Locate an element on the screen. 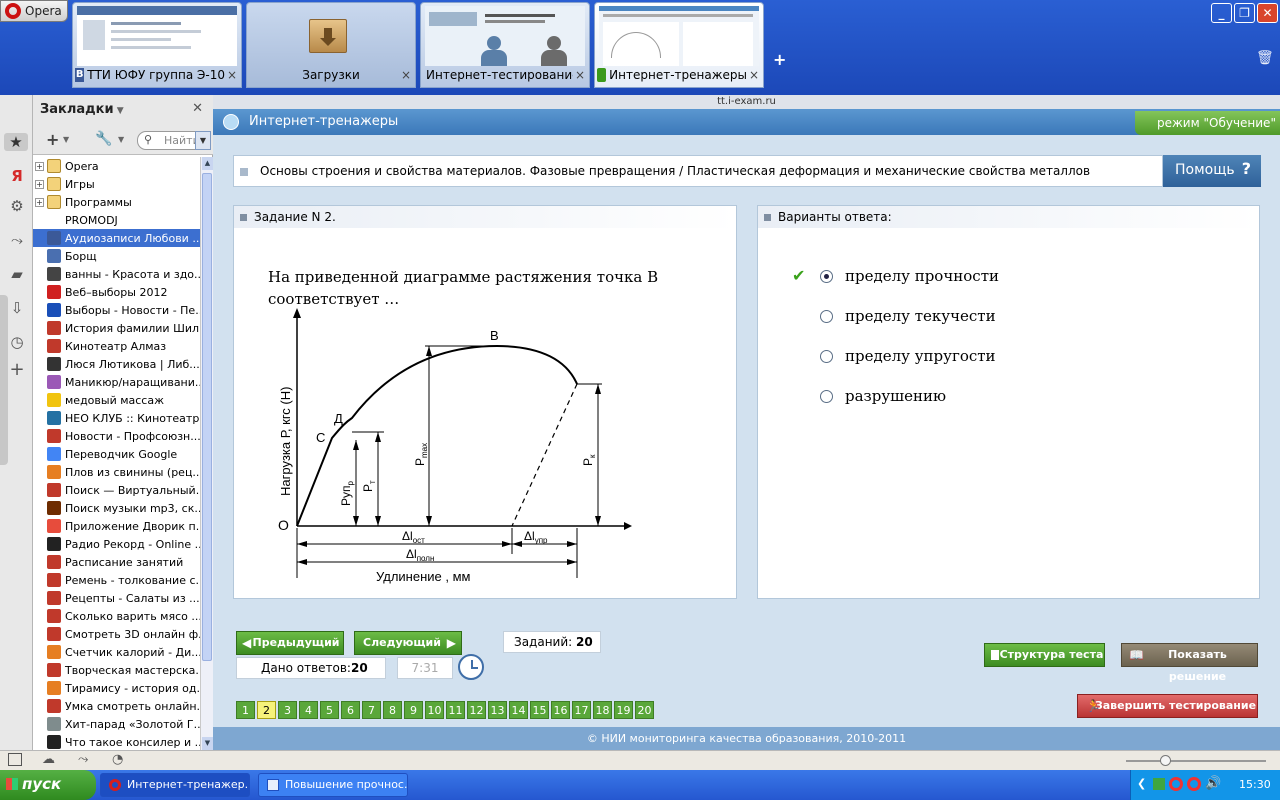 This screenshot has width=1280, height=800. next-button: Следующий ▶ is located at coordinates (408, 643).